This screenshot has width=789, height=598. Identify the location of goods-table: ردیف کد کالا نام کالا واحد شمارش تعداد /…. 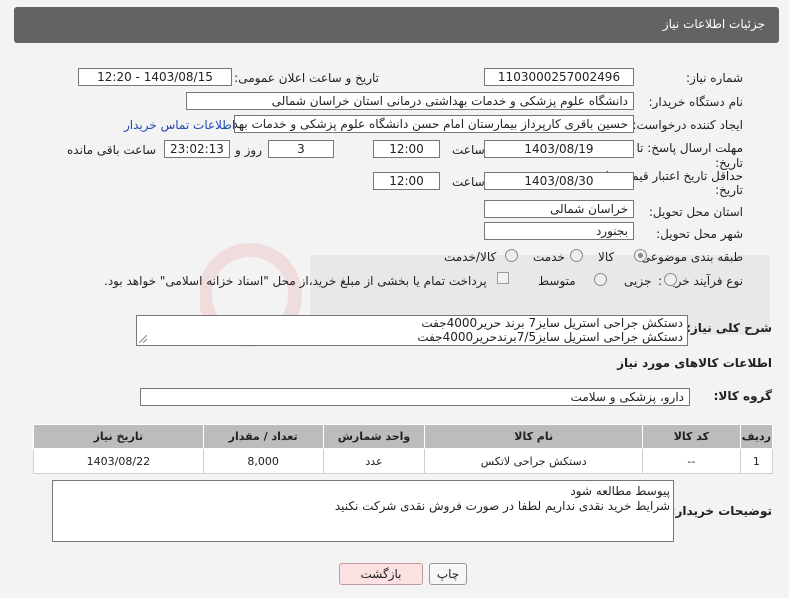
(403, 449).